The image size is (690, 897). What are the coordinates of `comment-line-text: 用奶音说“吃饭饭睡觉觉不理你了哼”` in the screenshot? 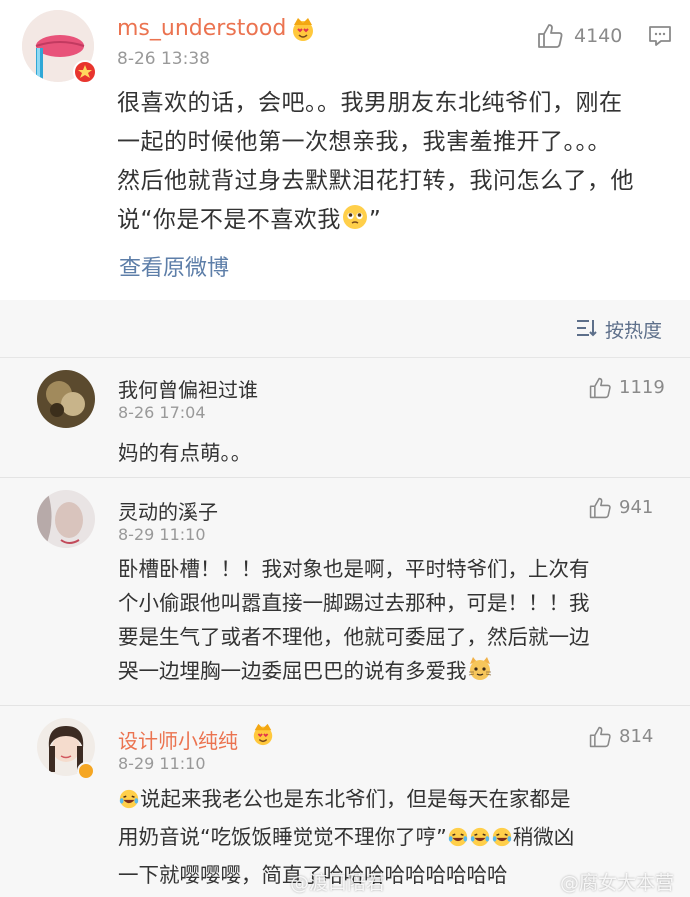 It's located at (282, 837).